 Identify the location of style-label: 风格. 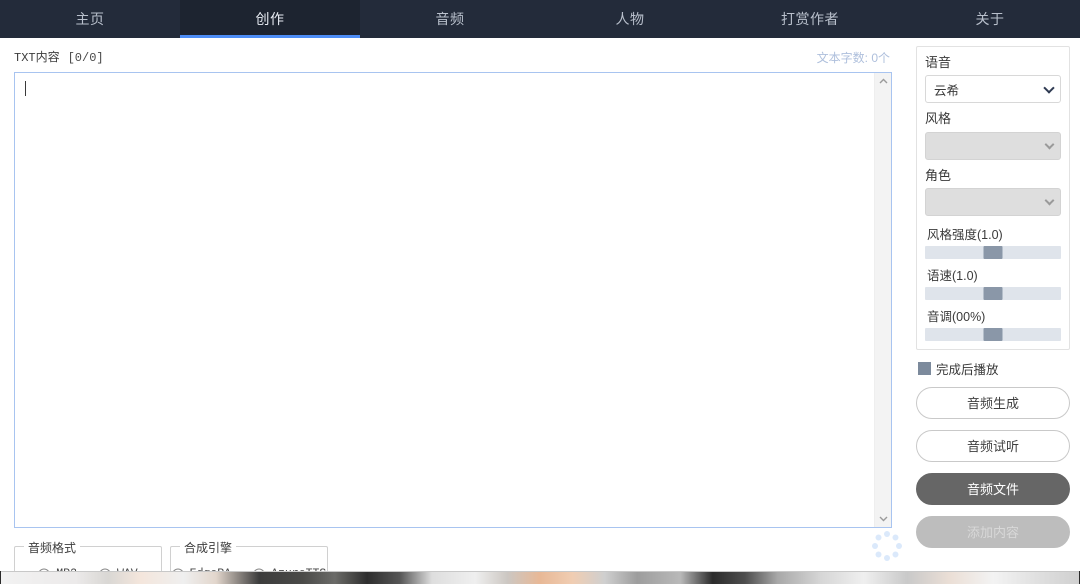
(938, 119).